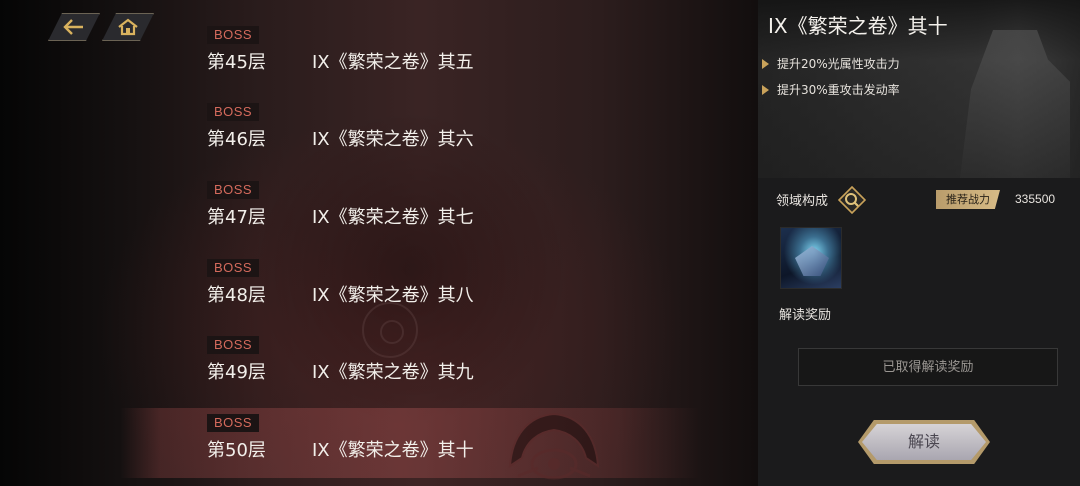  What do you see at coordinates (236, 139) in the screenshot?
I see `floor-number: 第46层` at bounding box center [236, 139].